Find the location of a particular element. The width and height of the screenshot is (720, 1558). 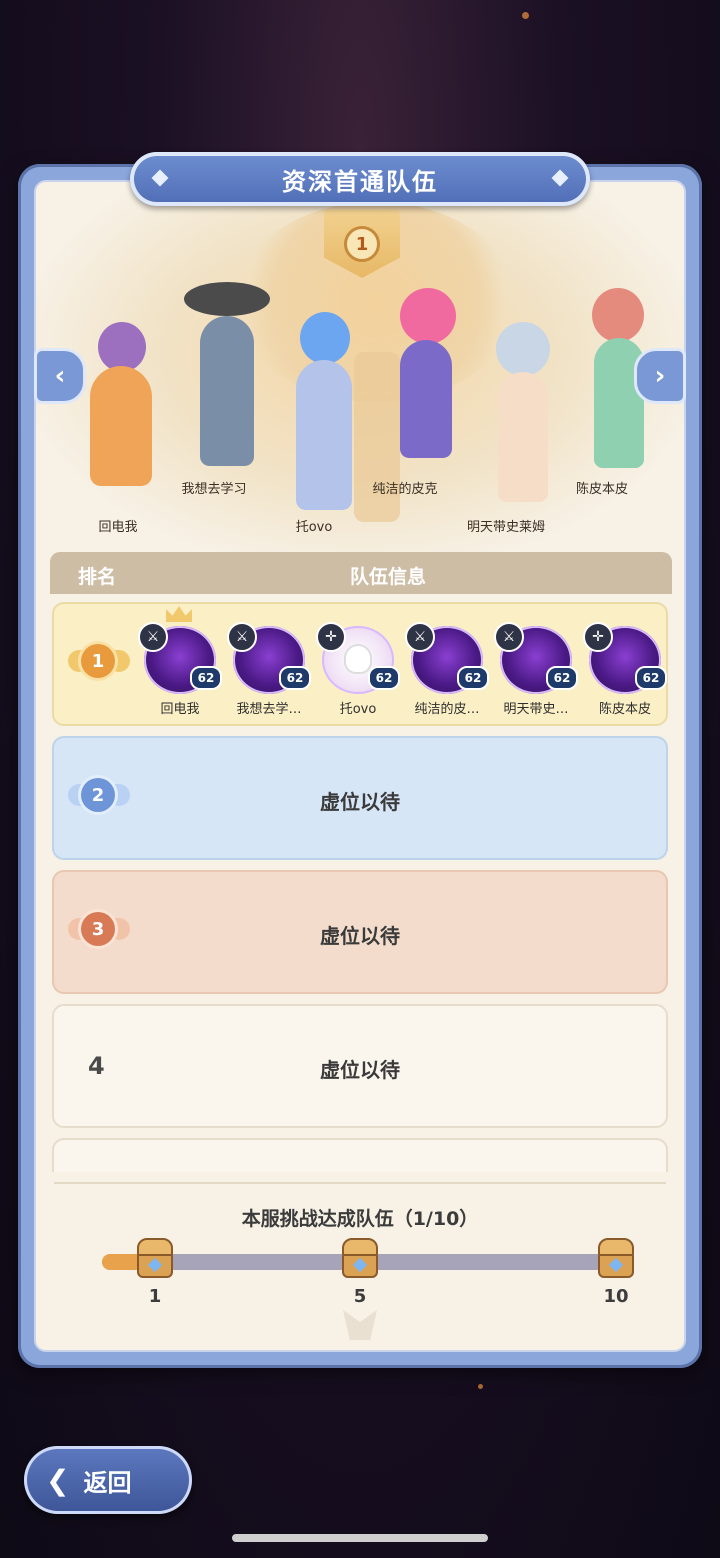

team-row: 4 虚位以待 is located at coordinates (360, 1066).